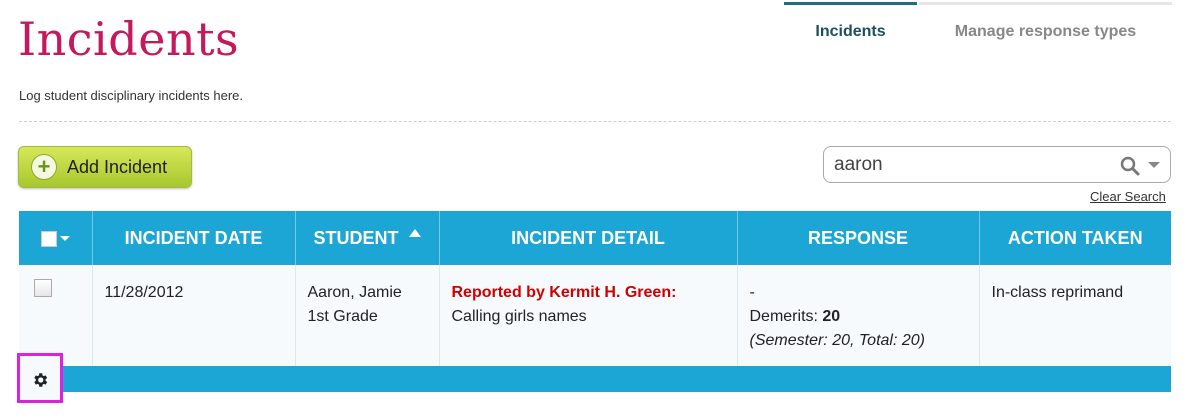 The width and height of the screenshot is (1195, 419). I want to click on col-action-taken: ACTION TAKEN, so click(1075, 238).